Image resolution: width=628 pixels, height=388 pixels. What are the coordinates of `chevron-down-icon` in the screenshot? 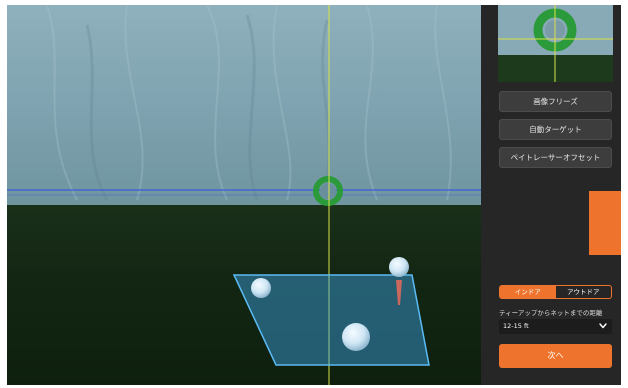 It's located at (603, 326).